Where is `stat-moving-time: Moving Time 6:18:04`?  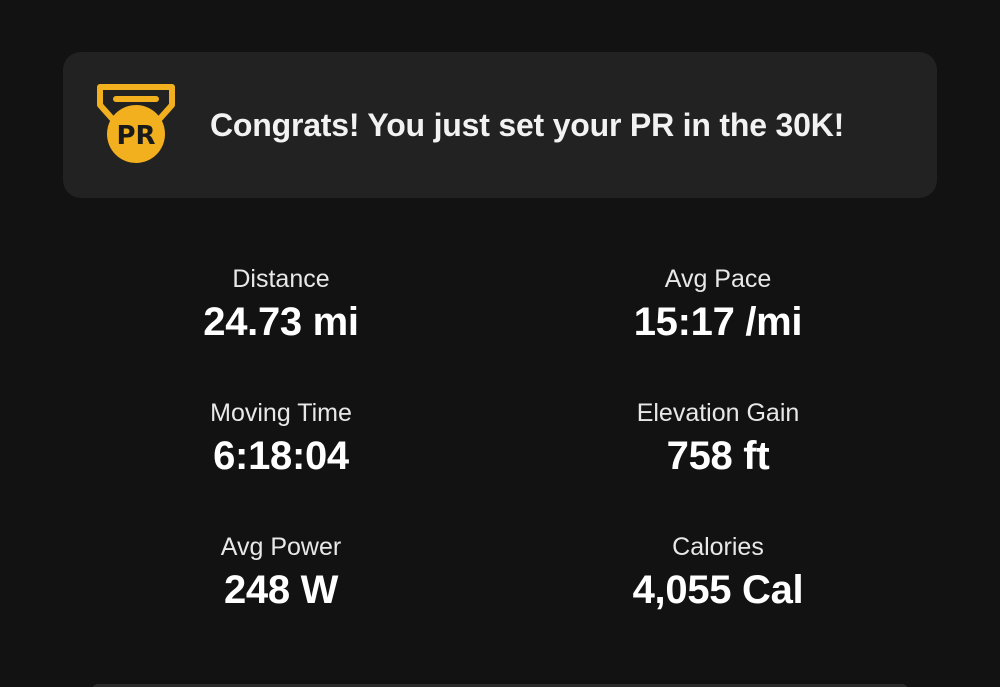 stat-moving-time: Moving Time 6:18:04 is located at coordinates (281, 439).